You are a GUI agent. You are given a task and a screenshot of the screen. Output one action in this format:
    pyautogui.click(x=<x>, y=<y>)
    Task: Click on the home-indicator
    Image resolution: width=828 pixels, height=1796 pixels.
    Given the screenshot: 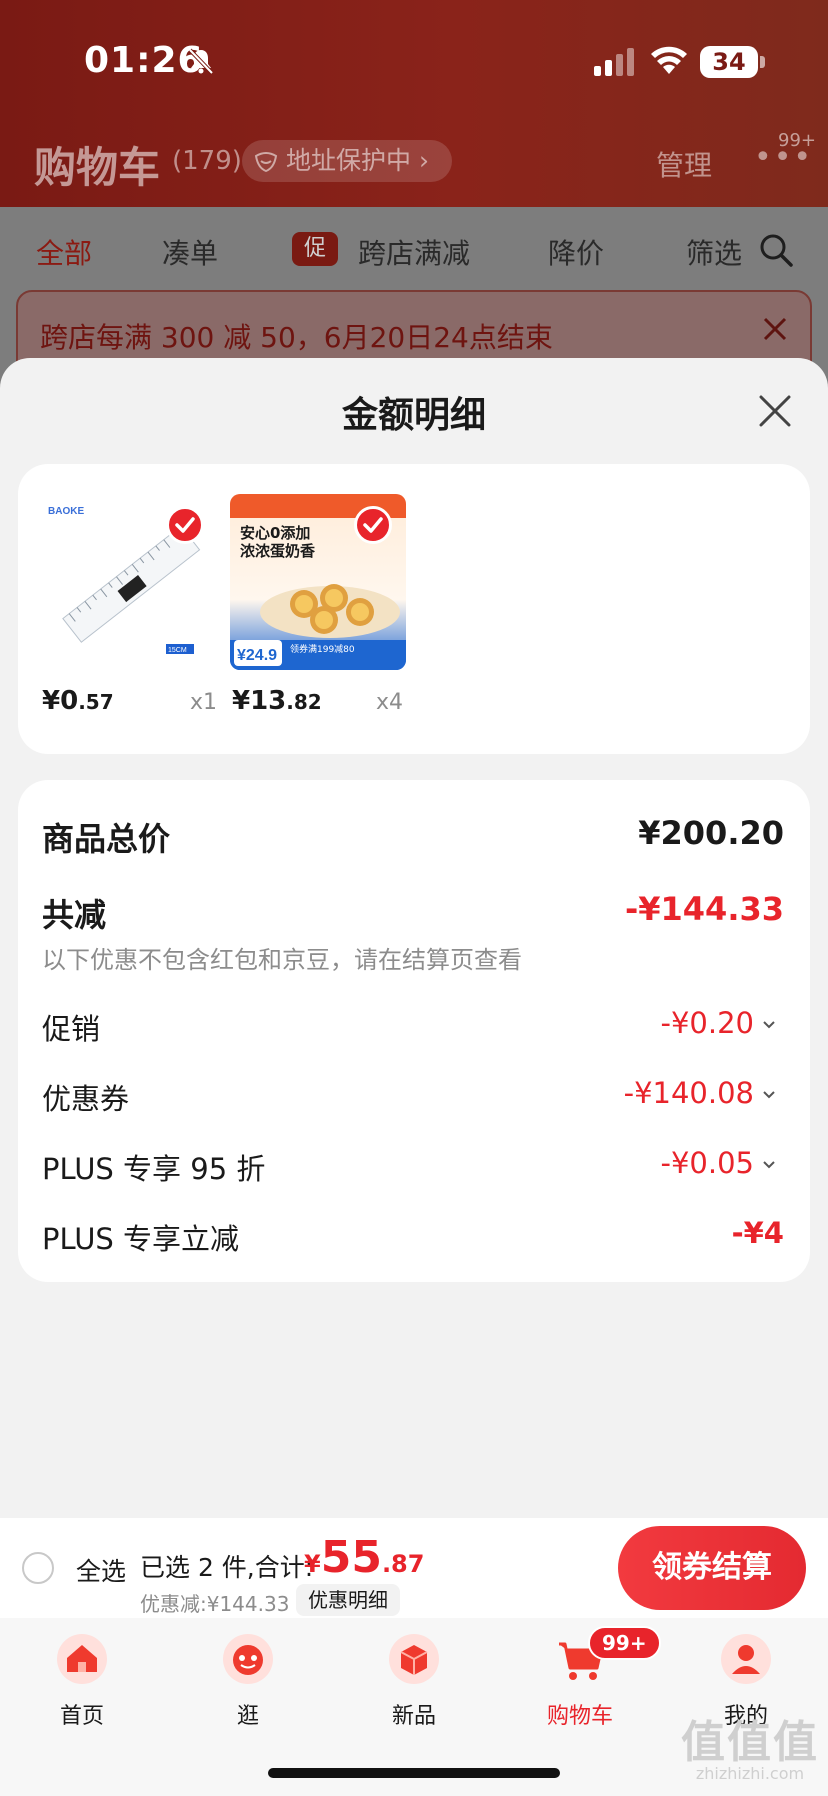 What is the action you would take?
    pyautogui.click(x=414, y=1773)
    